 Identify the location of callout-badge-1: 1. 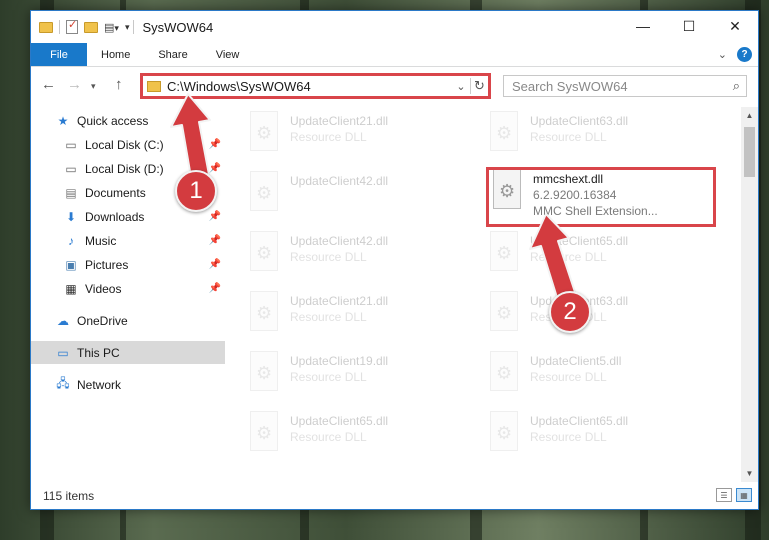
(196, 191).